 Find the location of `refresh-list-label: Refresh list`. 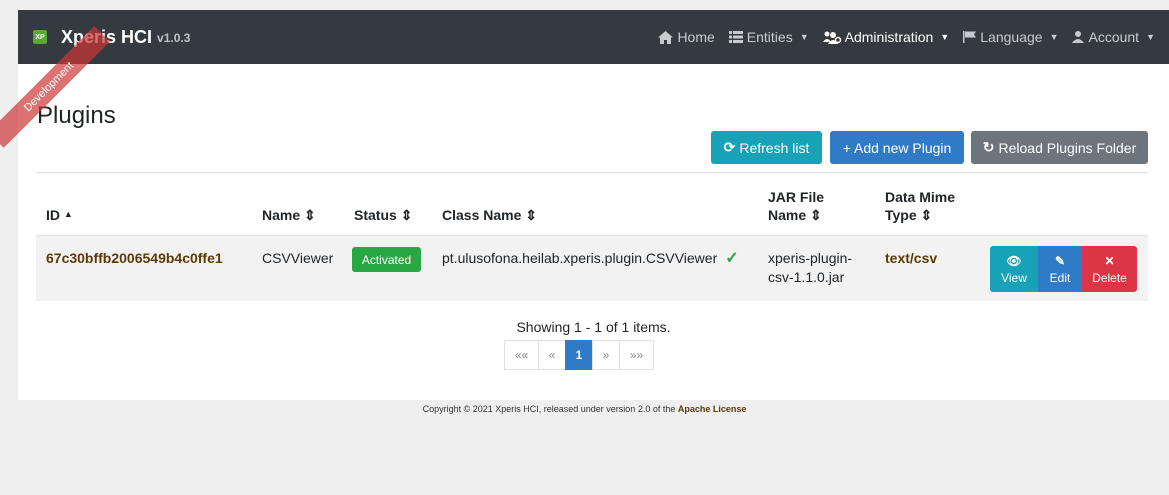

refresh-list-label: Refresh list is located at coordinates (774, 147).